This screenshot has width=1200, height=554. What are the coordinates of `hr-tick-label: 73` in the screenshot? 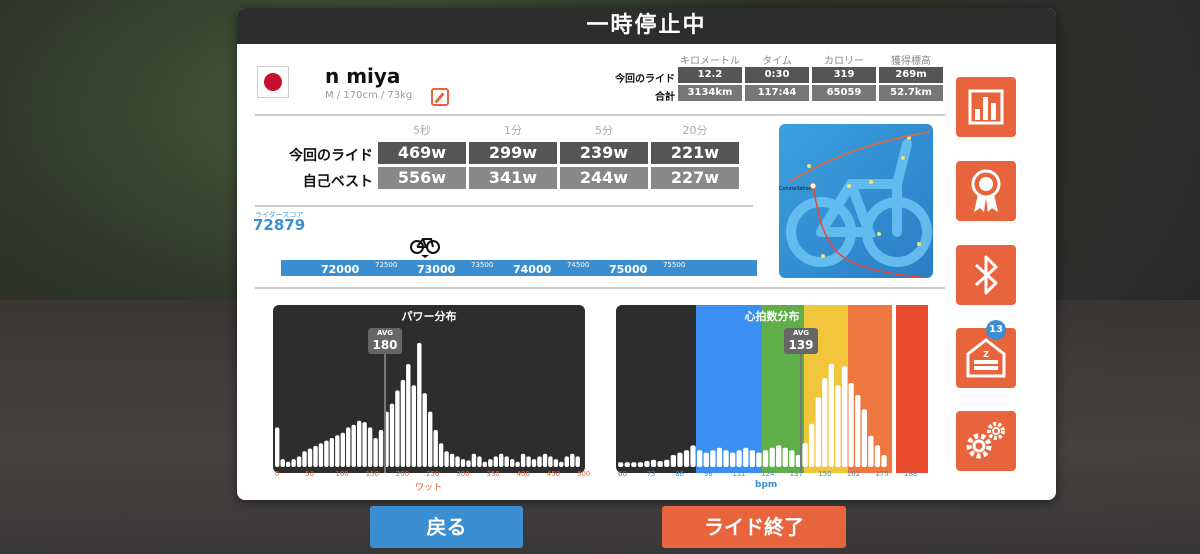 It's located at (651, 474).